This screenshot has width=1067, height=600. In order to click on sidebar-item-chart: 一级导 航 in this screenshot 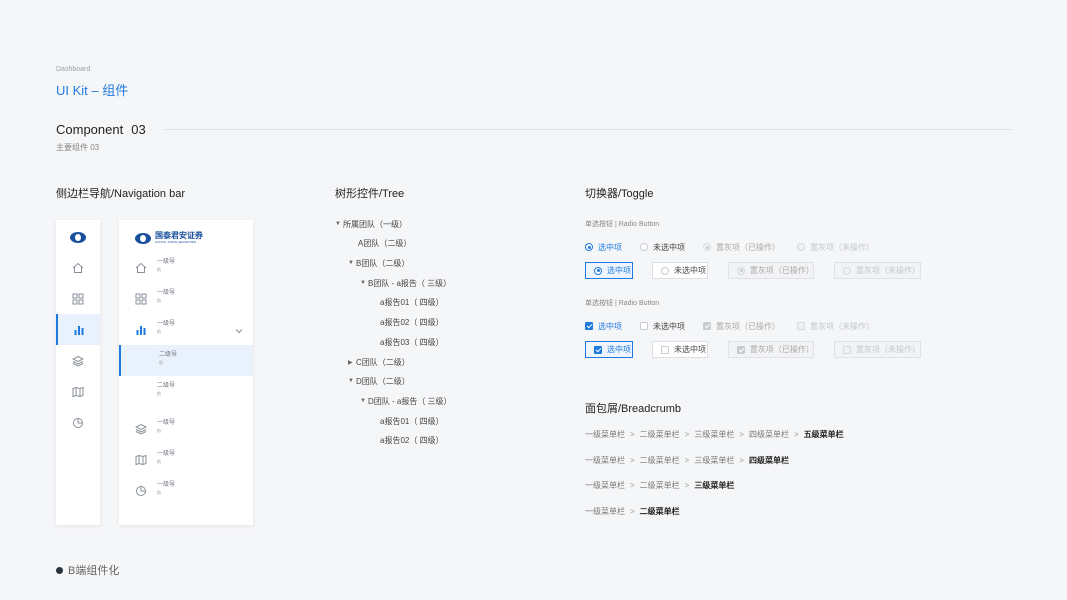, I will do `click(186, 329)`.